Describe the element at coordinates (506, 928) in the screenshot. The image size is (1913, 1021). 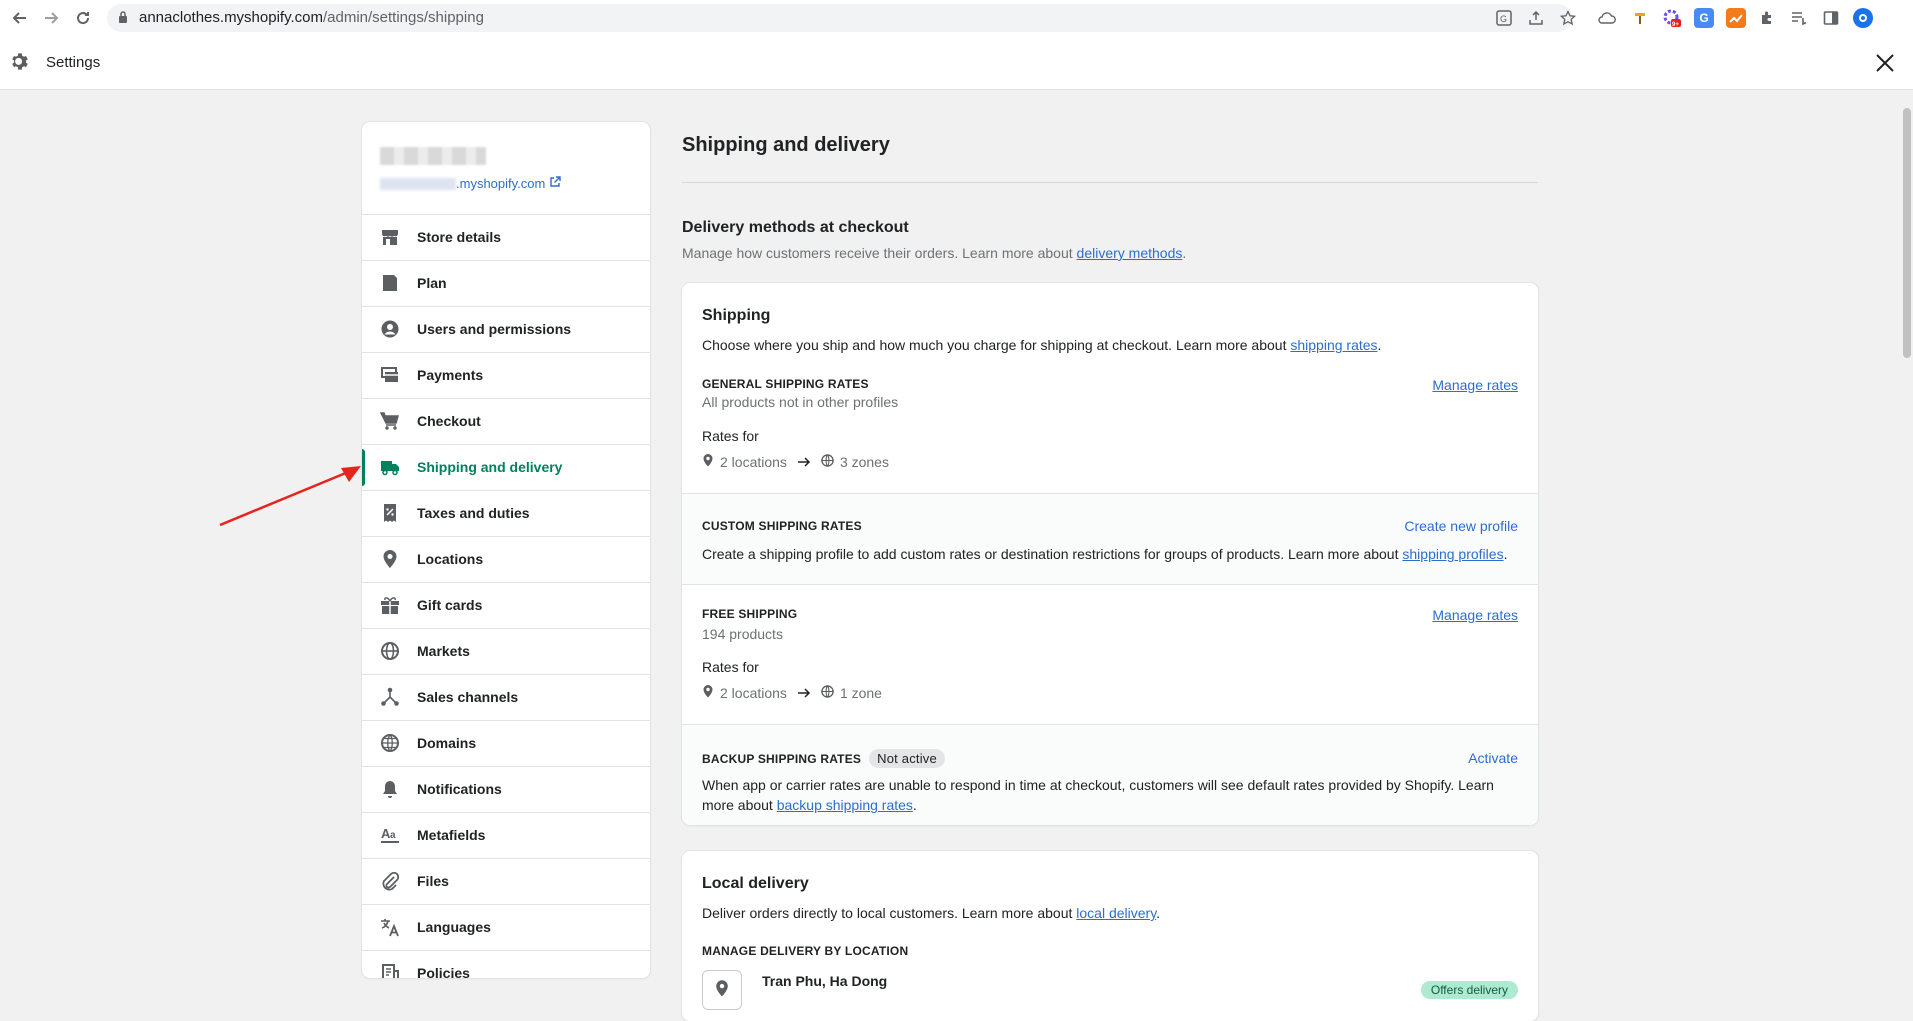
I see `sidebar-item-languages: Languages` at that location.